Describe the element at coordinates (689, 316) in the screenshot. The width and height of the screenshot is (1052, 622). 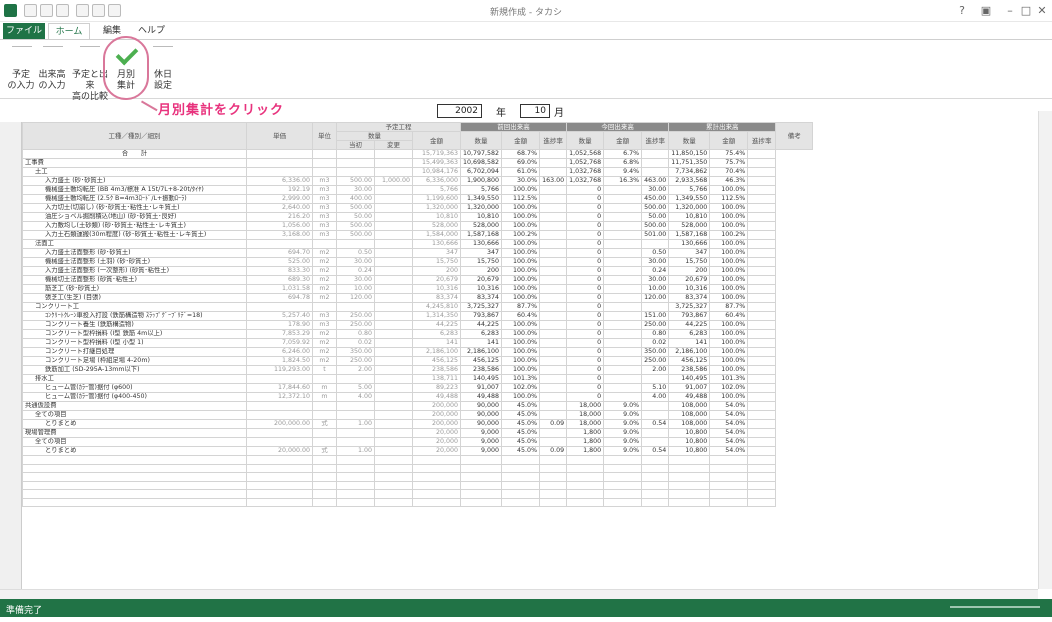
I see `value-cell: 793,867` at that location.